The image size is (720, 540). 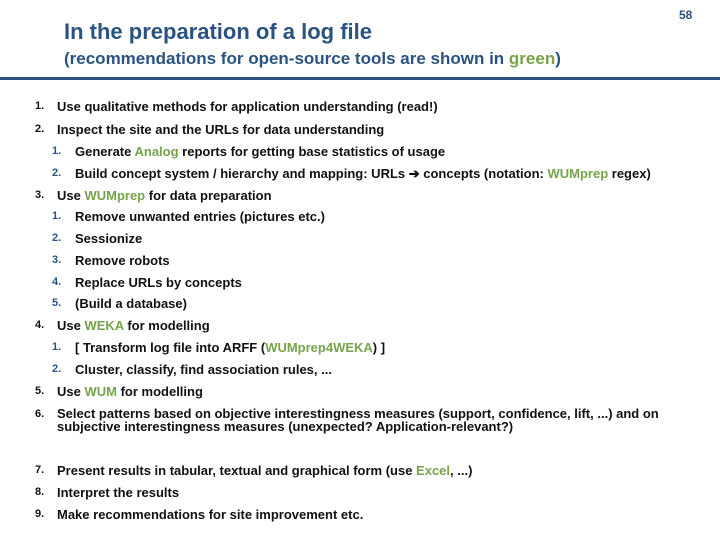 I want to click on list-item: 3. Use WUMprep for data preparation, so click(x=153, y=195).